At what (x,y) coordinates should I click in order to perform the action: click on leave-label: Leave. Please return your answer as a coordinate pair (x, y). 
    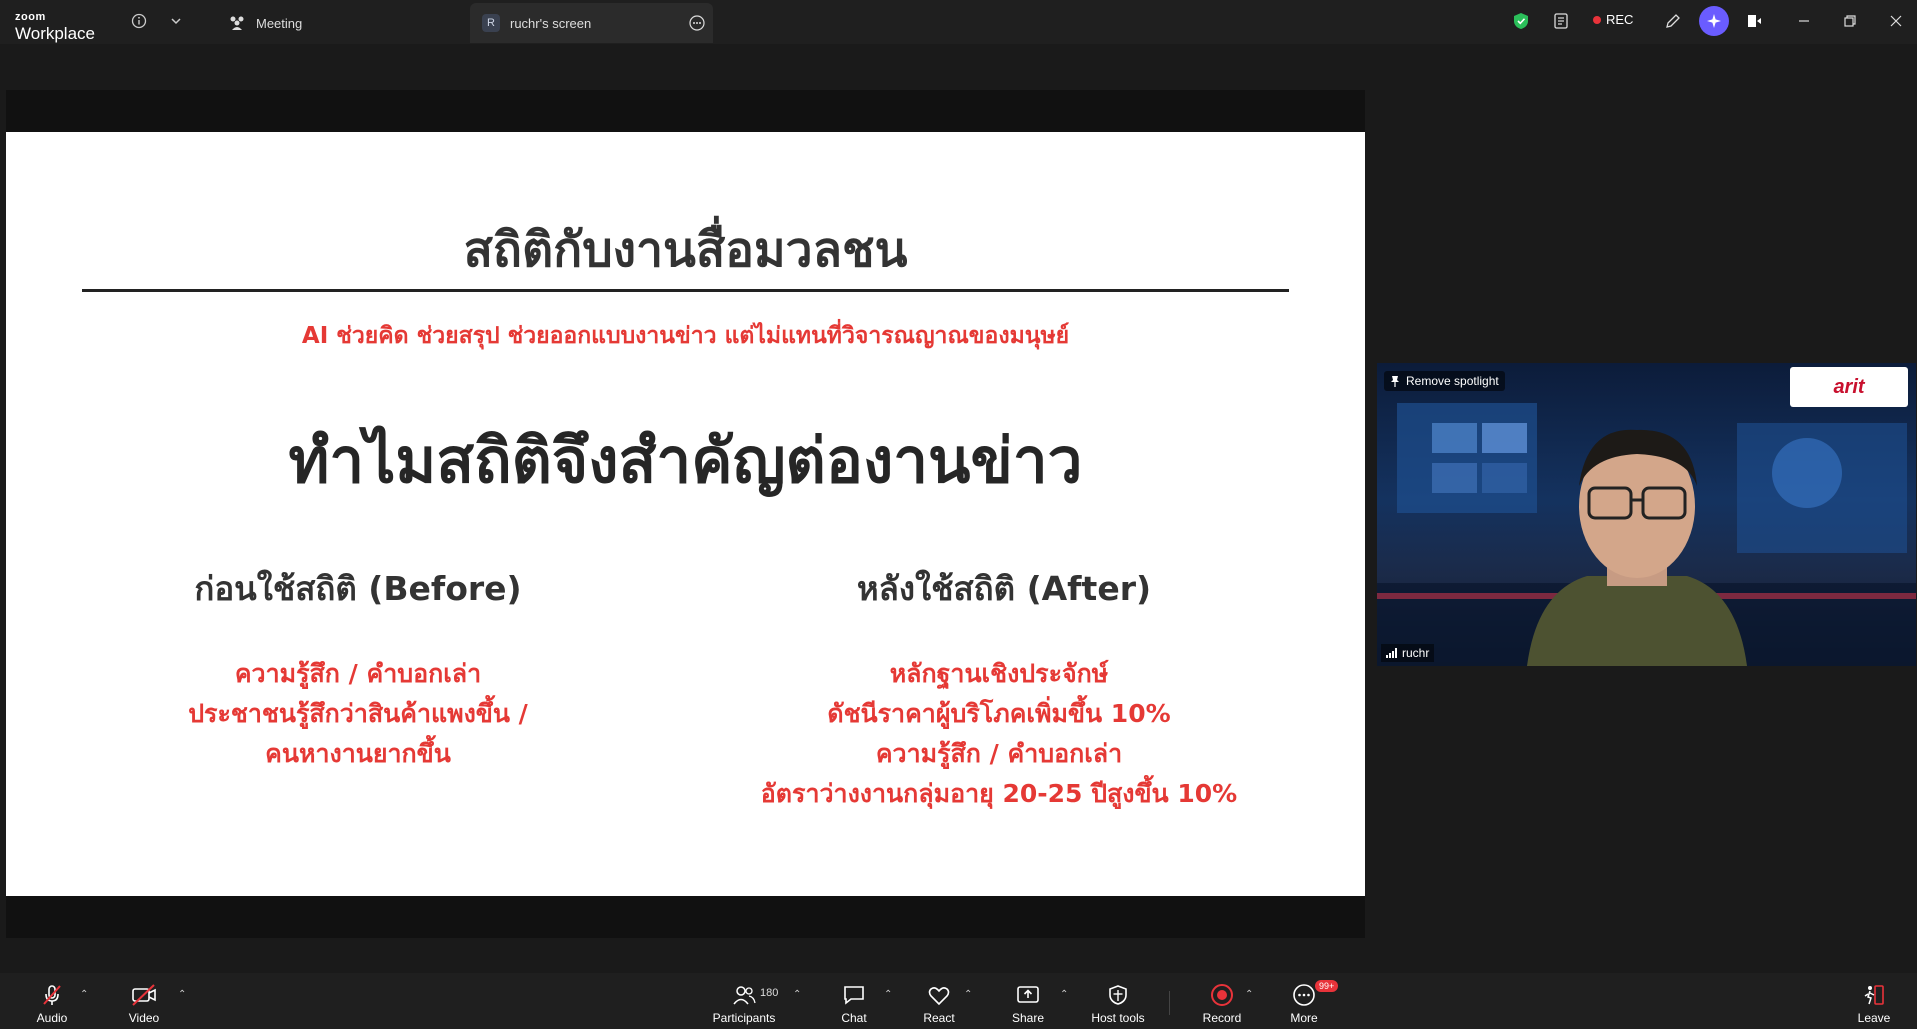
    Looking at the image, I should click on (1874, 1018).